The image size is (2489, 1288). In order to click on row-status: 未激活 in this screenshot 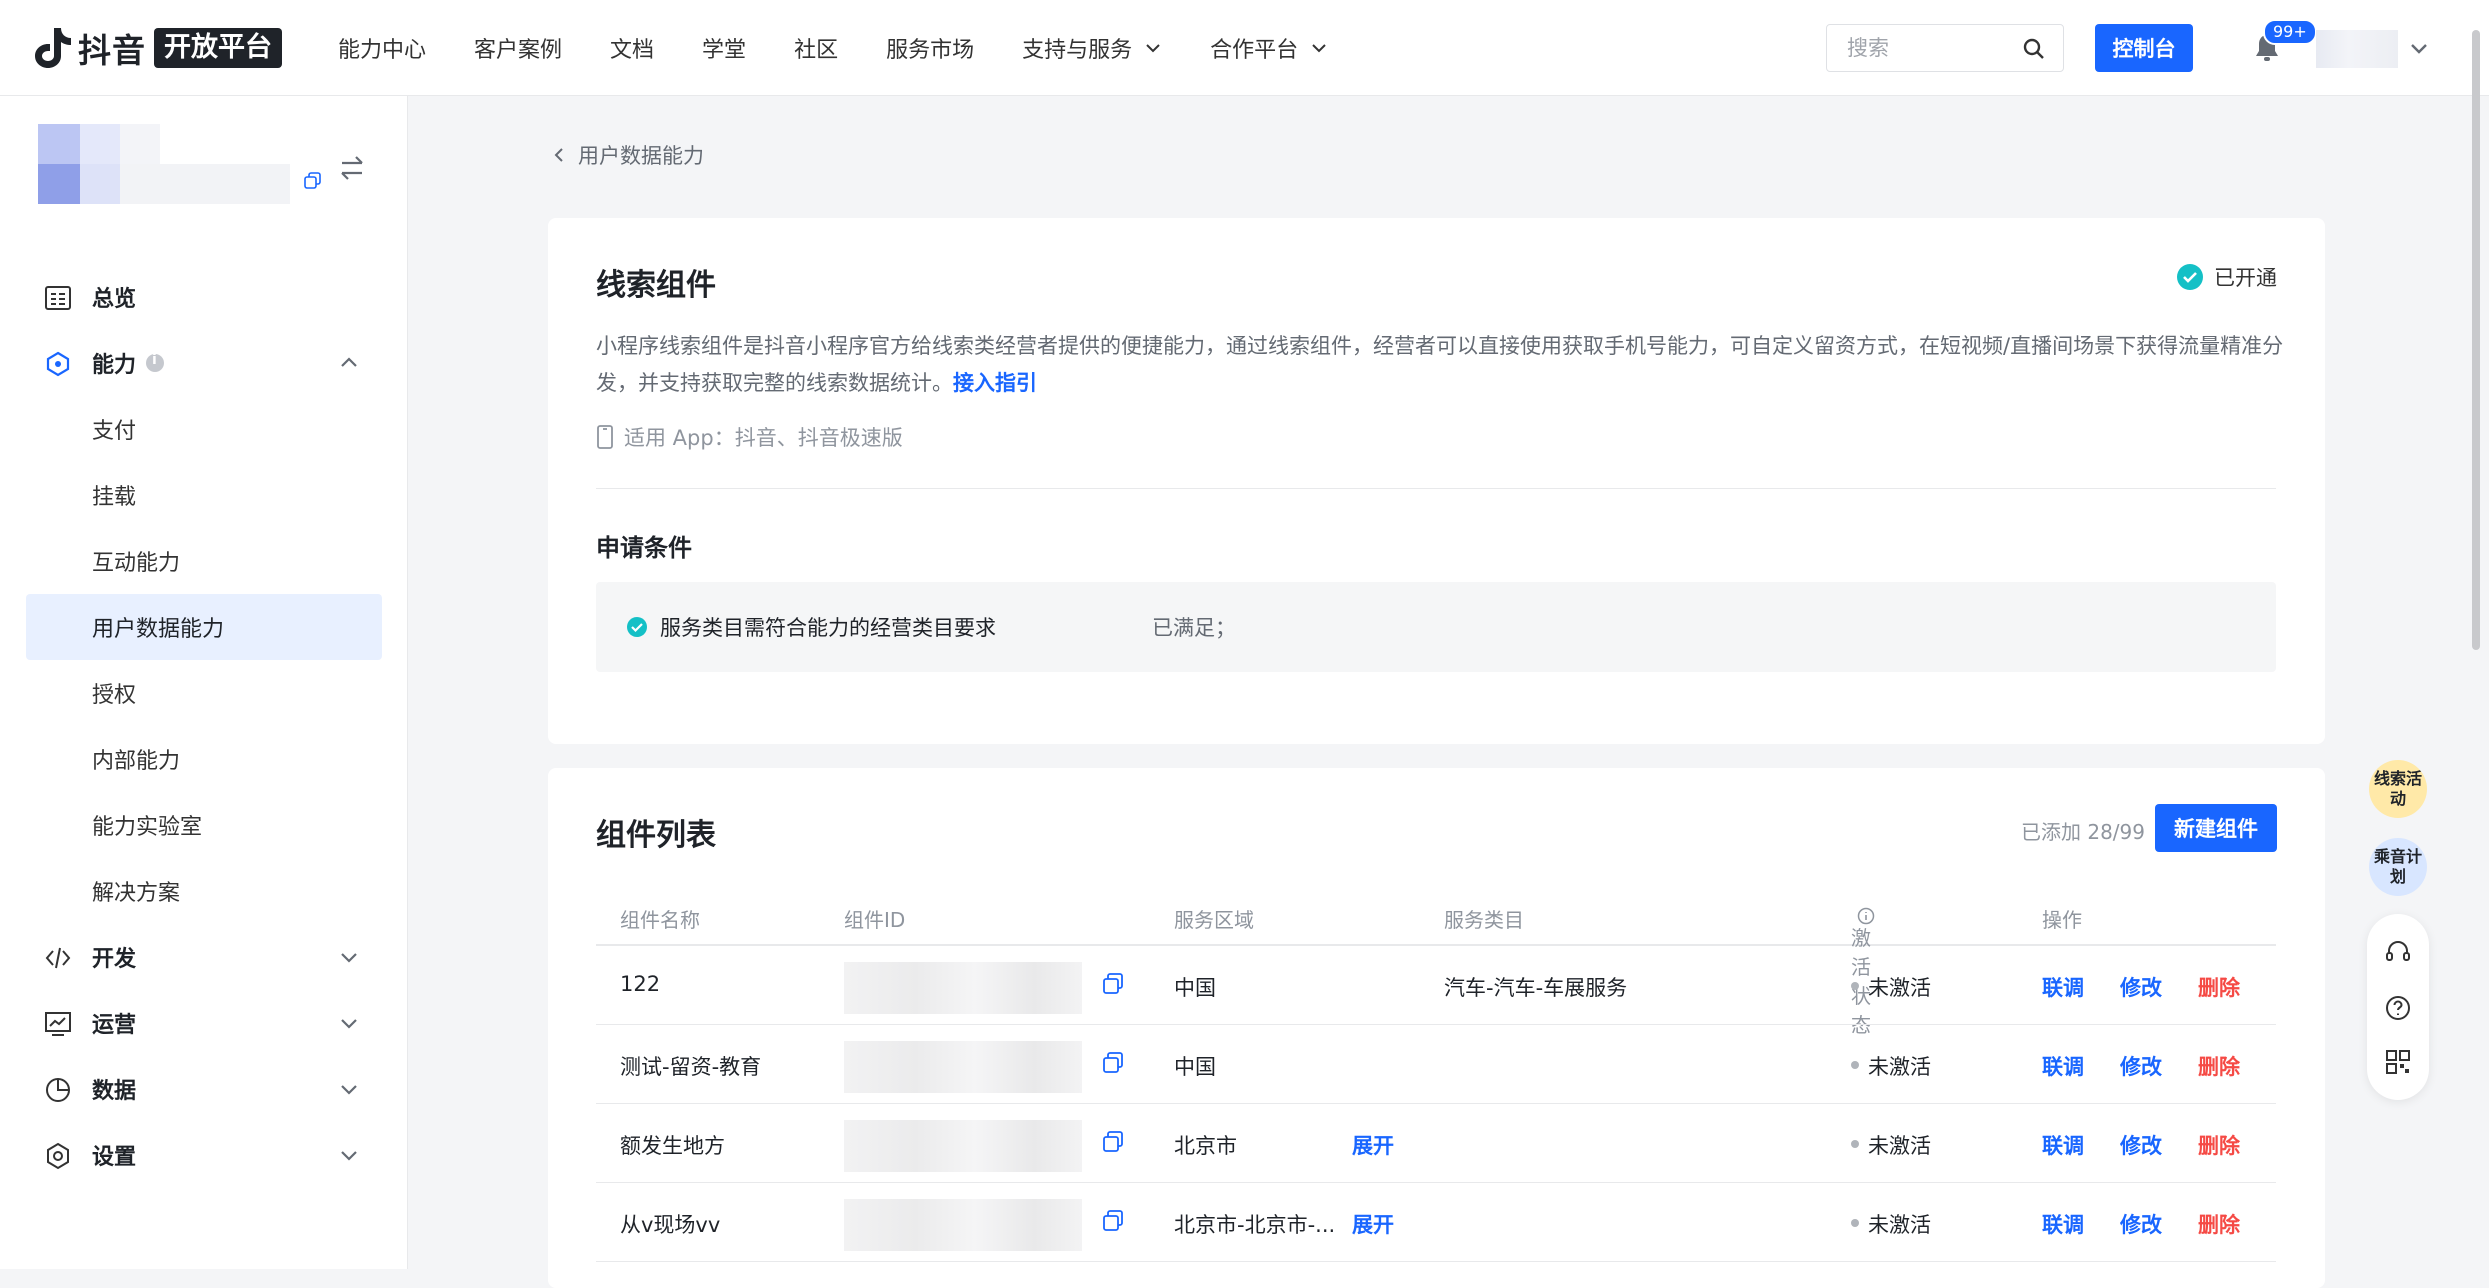, I will do `click(1899, 1146)`.